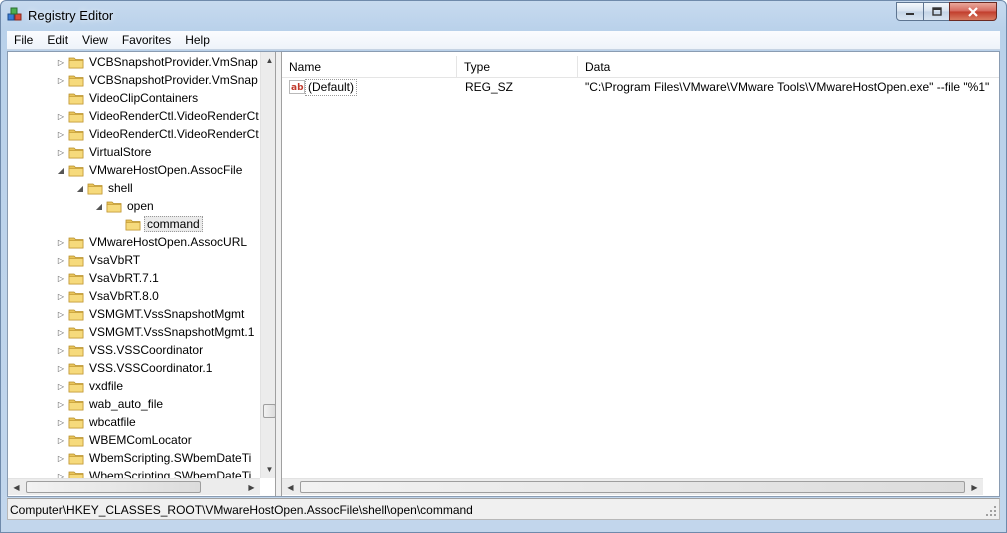 This screenshot has height=533, width=1007. I want to click on list-horizontal-scrollbar: ◀ ▶, so click(632, 486).